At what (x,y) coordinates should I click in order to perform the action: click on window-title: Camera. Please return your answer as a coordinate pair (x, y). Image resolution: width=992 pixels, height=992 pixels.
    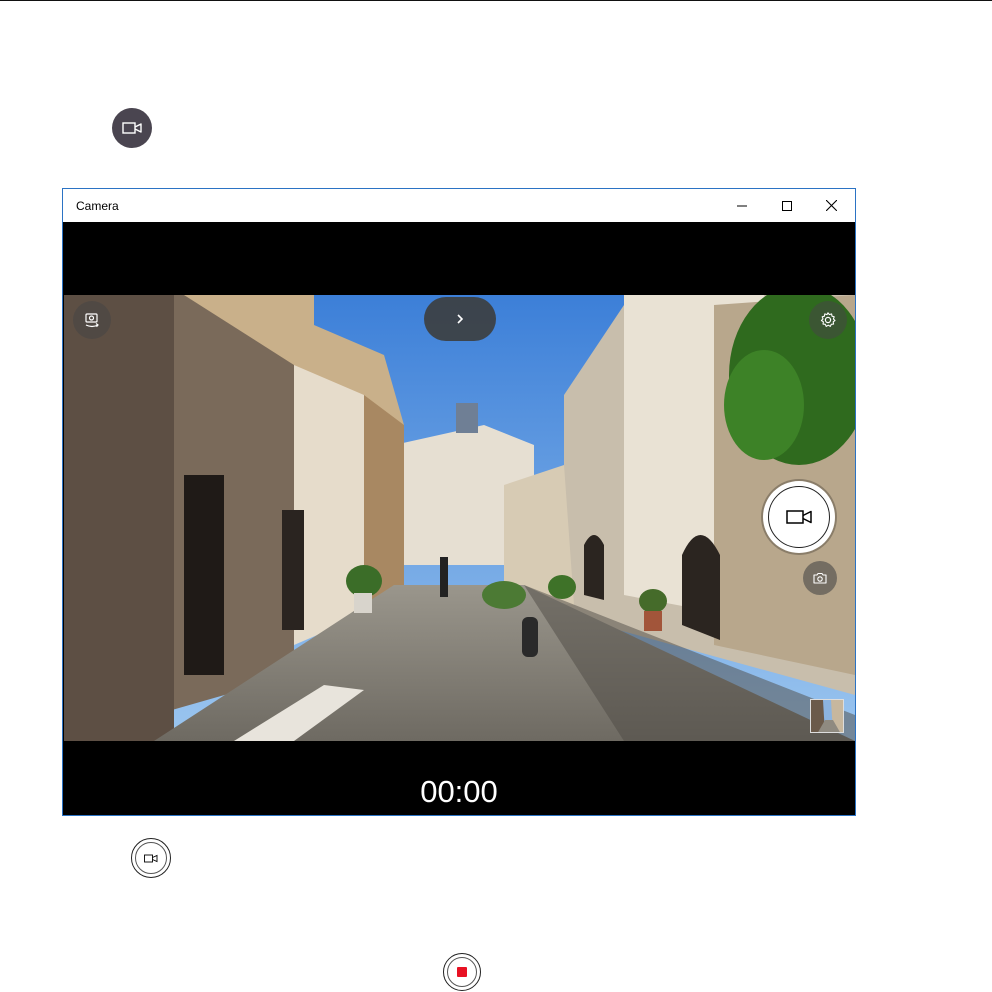
    Looking at the image, I should click on (97, 206).